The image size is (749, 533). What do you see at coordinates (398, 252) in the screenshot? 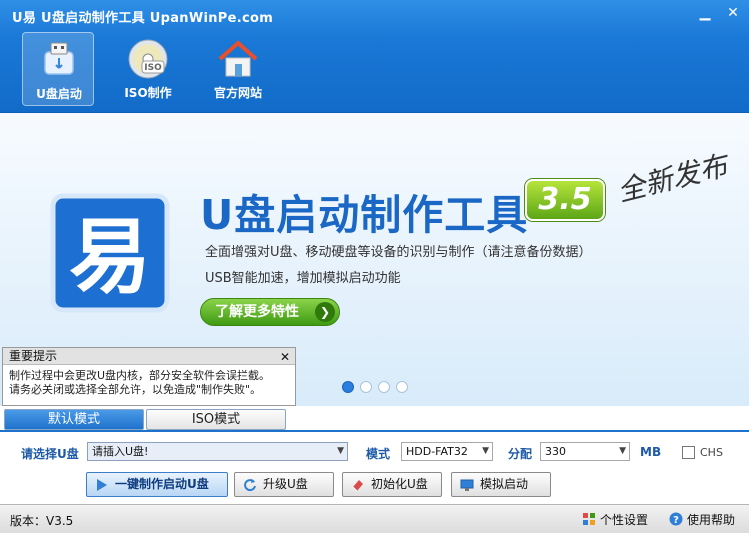
I see `banner-description-1: 全面增强对U盘、移动硬盘等设备的识别与制作（请注意备份数据）` at bounding box center [398, 252].